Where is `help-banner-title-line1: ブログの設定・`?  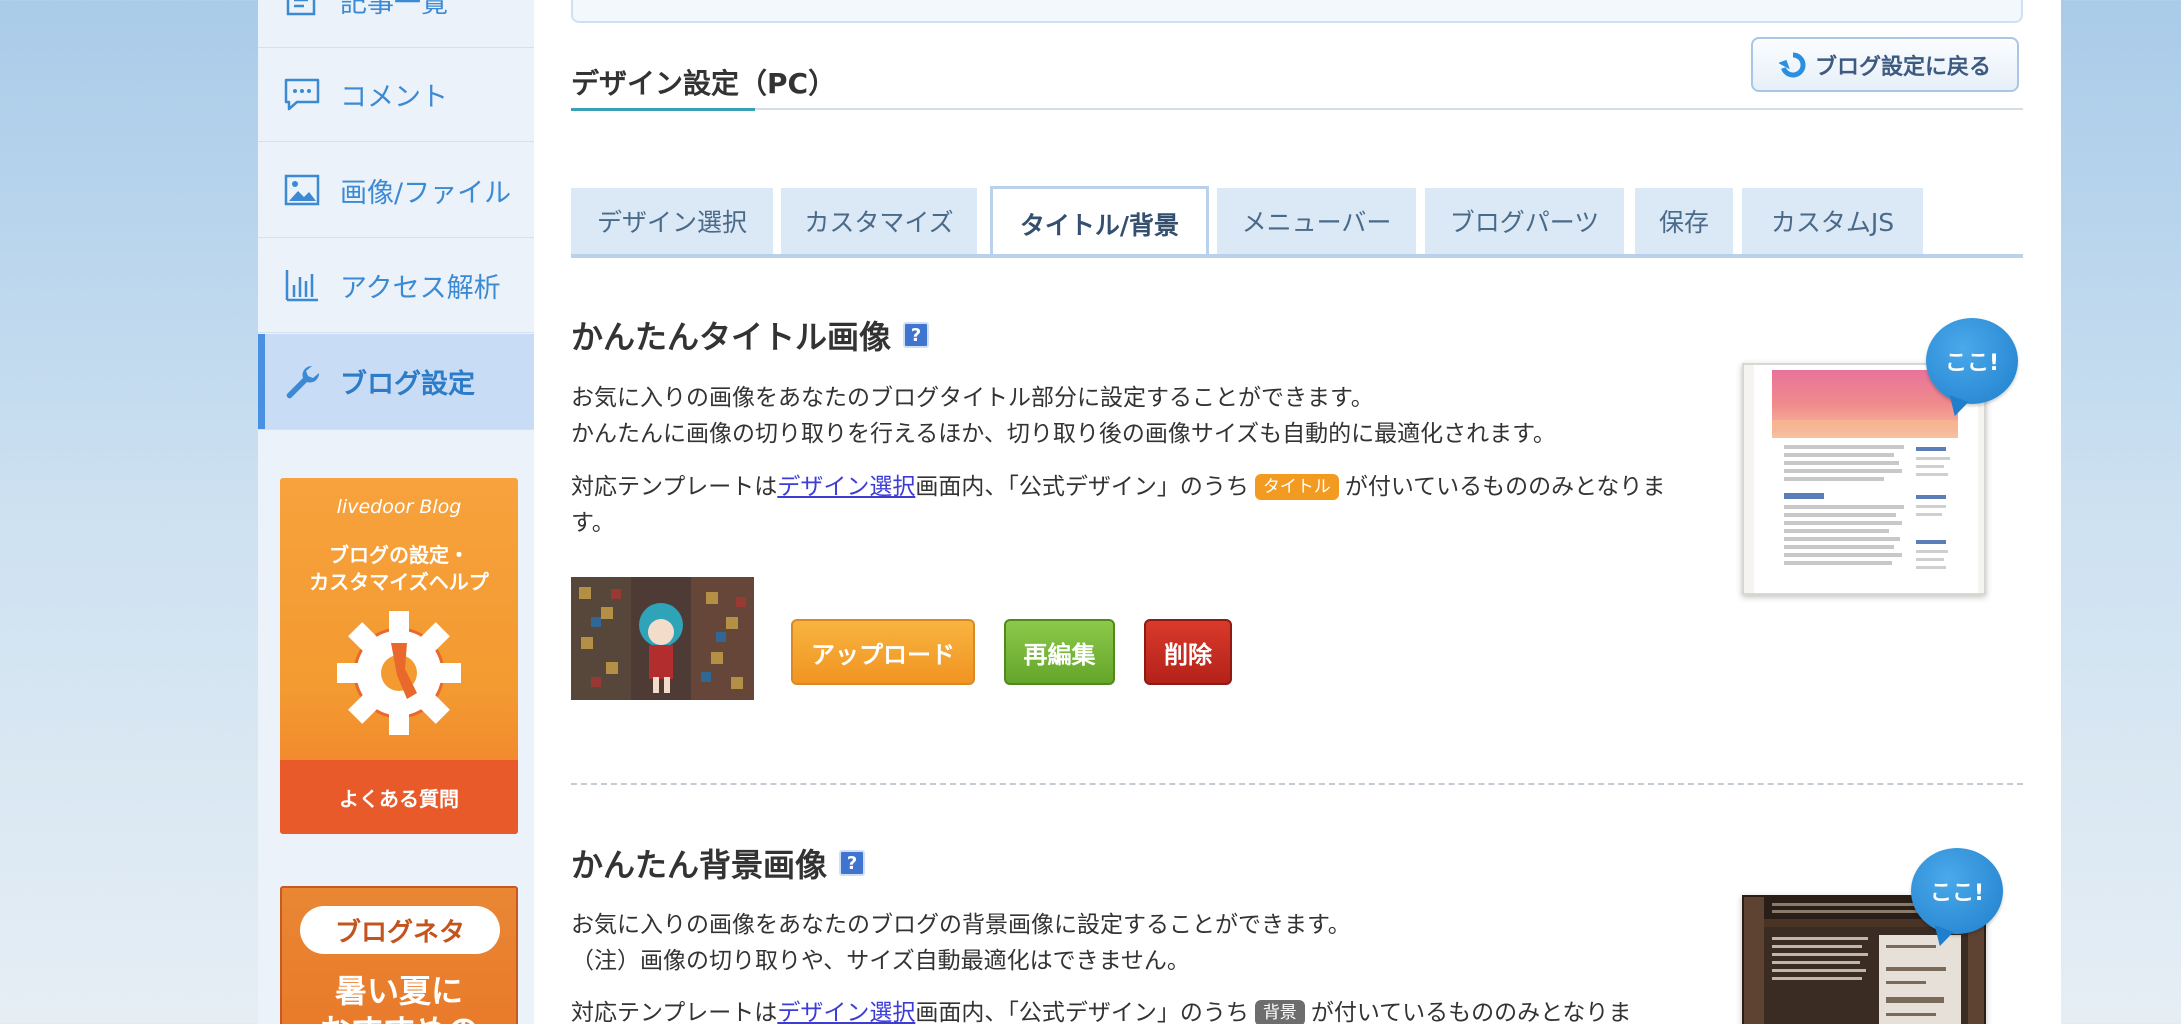 help-banner-title-line1: ブログの設定・ is located at coordinates (399, 555).